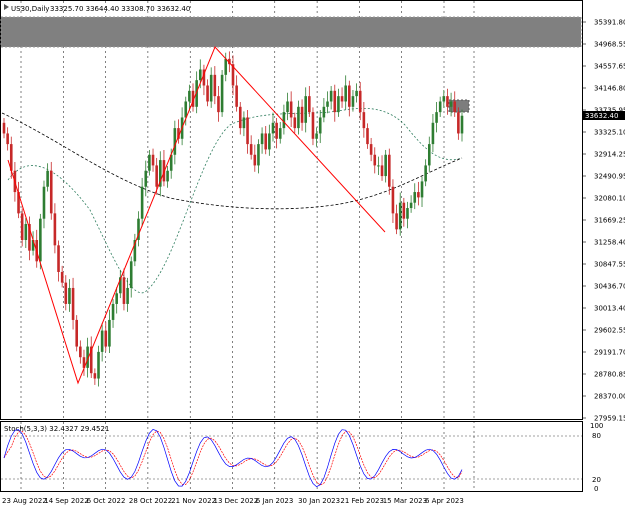 The height and width of the screenshot is (512, 625). I want to click on price-tick-label: 31669.25, so click(609, 221).